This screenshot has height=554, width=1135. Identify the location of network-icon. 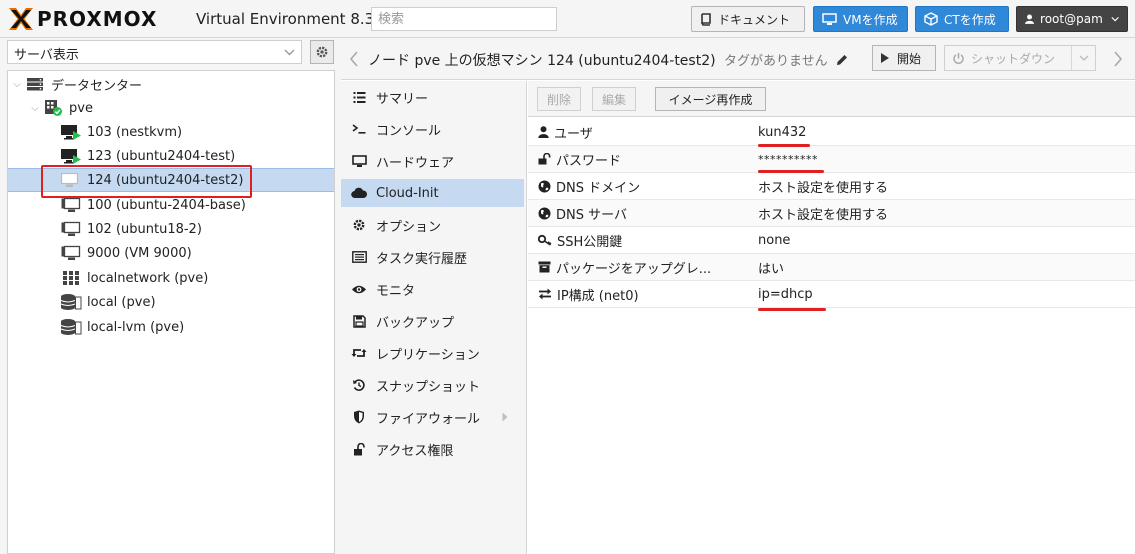
(71, 278).